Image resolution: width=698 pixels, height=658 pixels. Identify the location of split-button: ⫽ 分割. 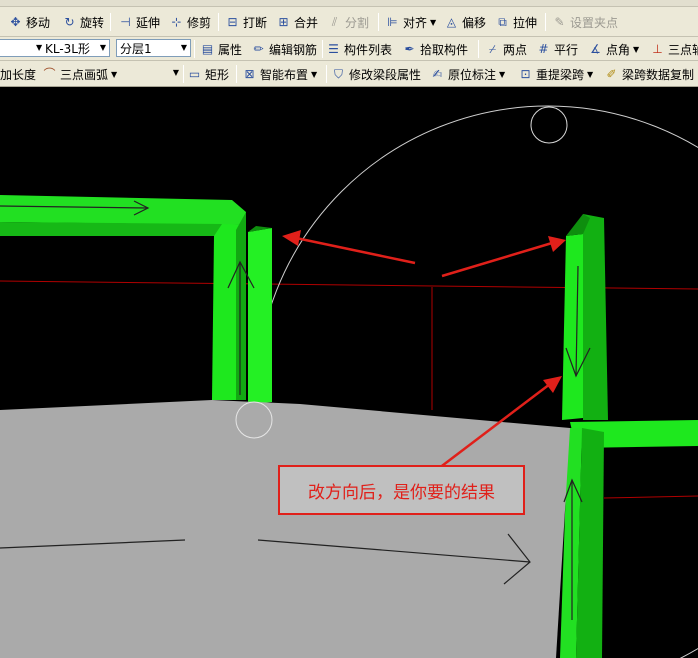
(348, 22).